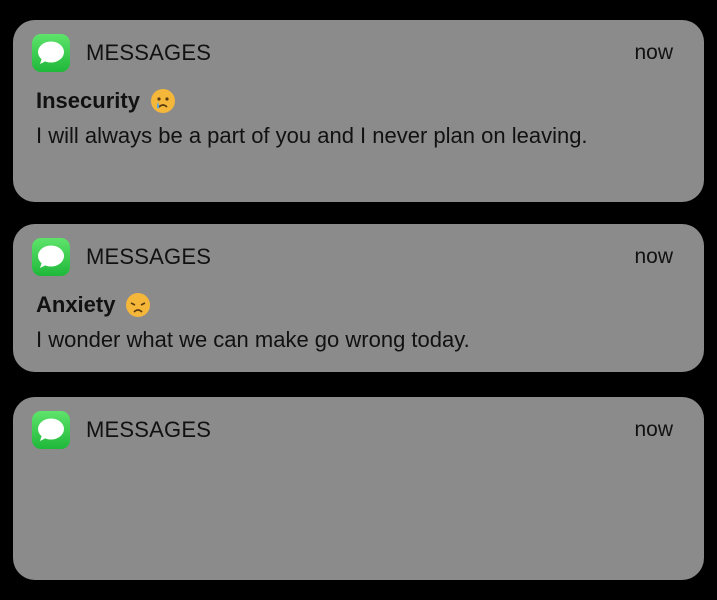 This screenshot has width=717, height=600. What do you see at coordinates (88, 100) in the screenshot?
I see `sender-name: Insecurity` at bounding box center [88, 100].